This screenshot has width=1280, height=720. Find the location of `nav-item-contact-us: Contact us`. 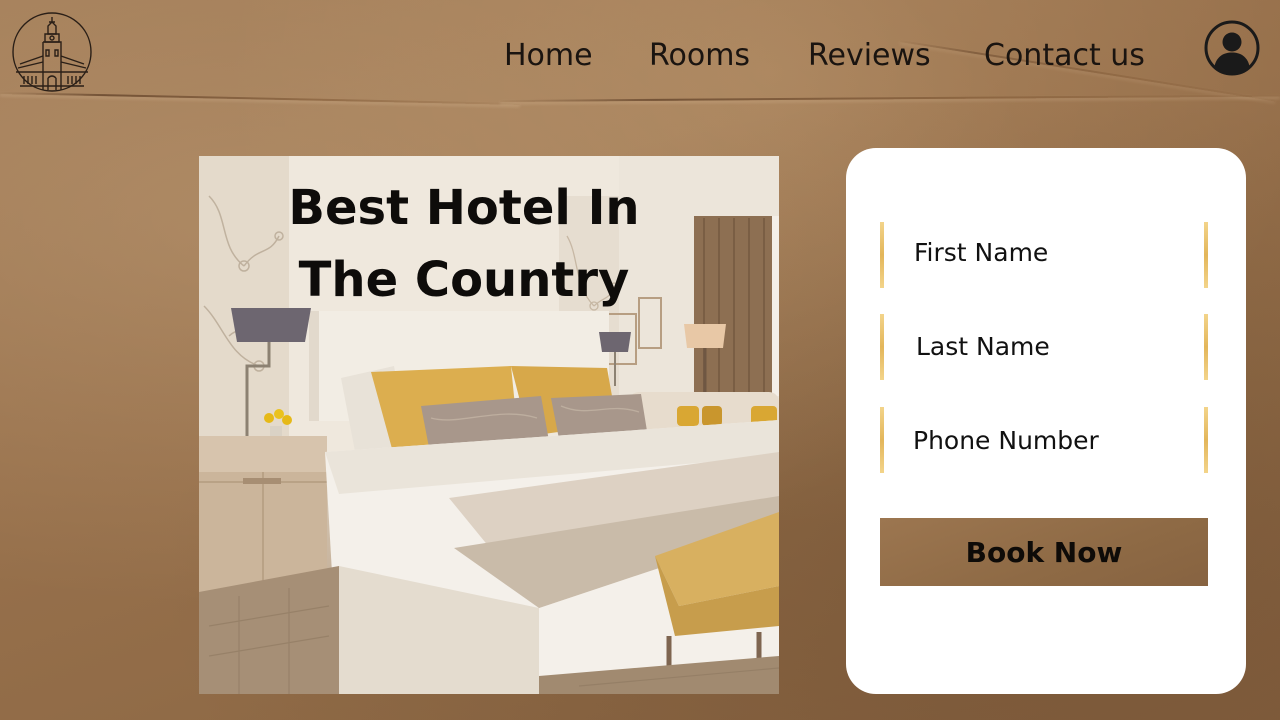

nav-item-contact-us: Contact us is located at coordinates (1064, 55).